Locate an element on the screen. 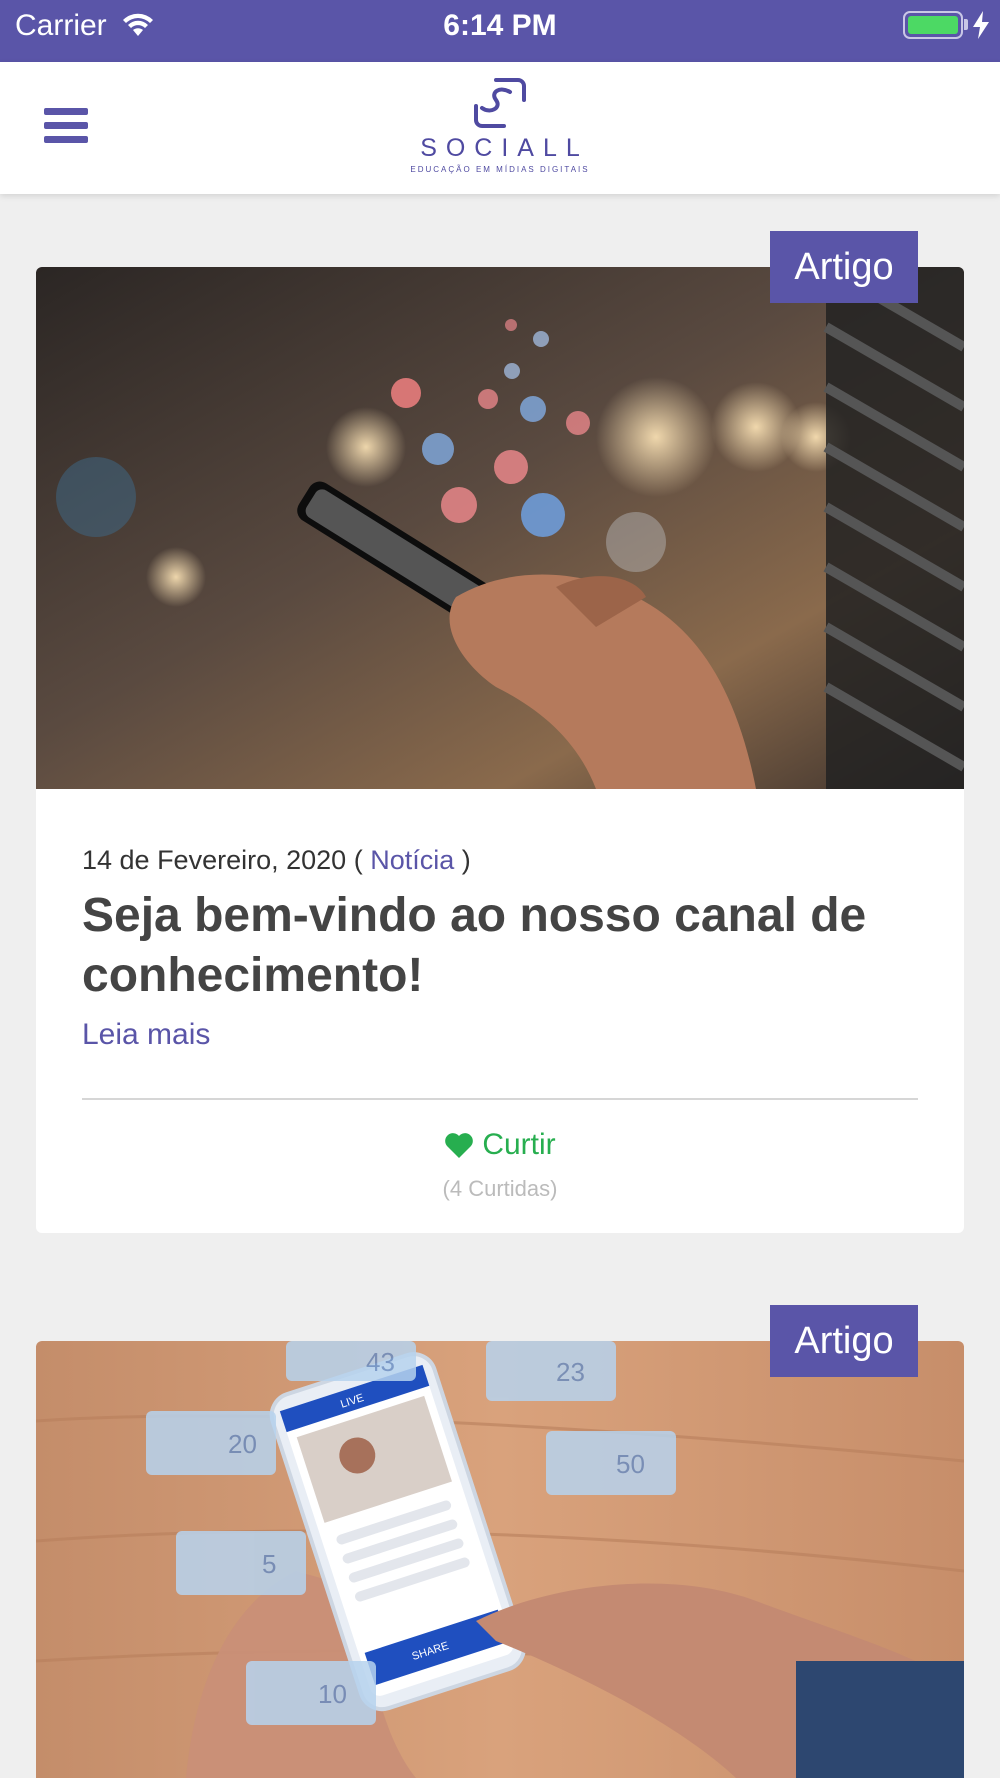 The height and width of the screenshot is (1778, 1000). likes-count: (4 Curtidas) is located at coordinates (500, 1188).